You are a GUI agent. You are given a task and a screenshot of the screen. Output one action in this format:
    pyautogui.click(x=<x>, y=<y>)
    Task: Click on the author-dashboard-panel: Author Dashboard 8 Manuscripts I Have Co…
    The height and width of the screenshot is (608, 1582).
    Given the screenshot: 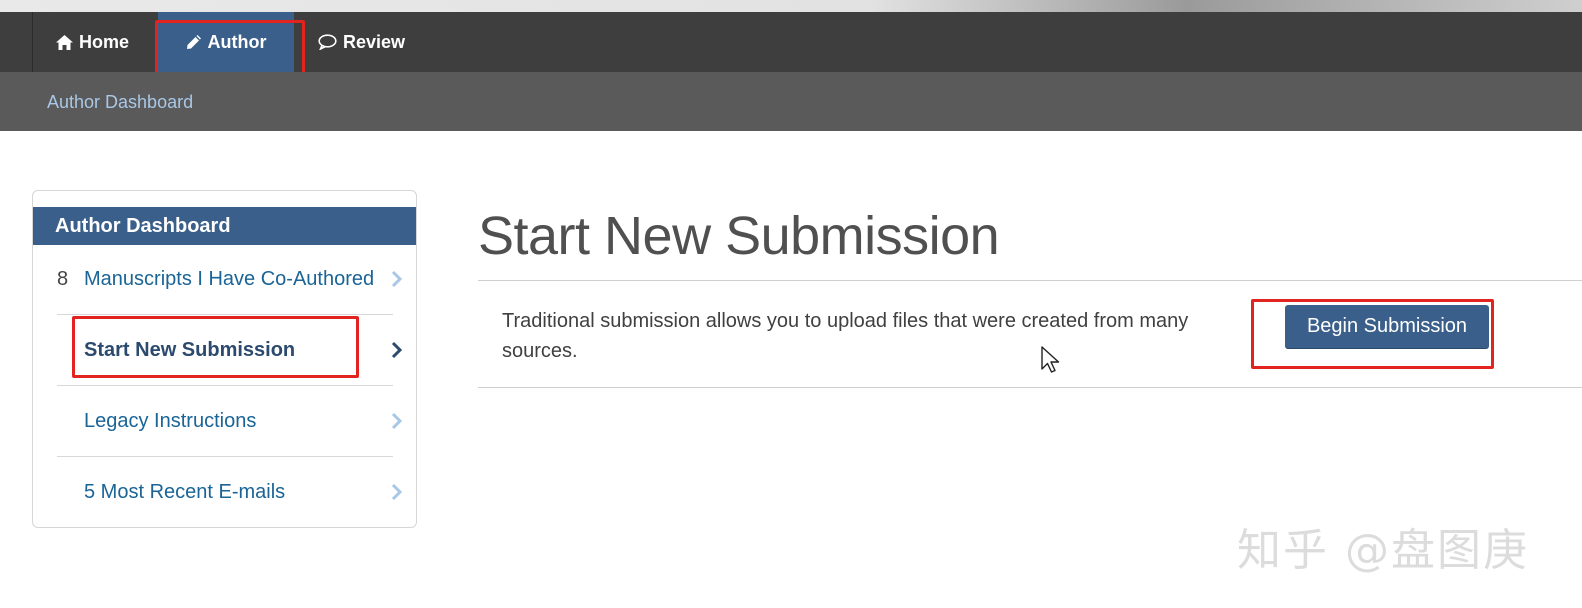 What is the action you would take?
    pyautogui.click(x=224, y=359)
    